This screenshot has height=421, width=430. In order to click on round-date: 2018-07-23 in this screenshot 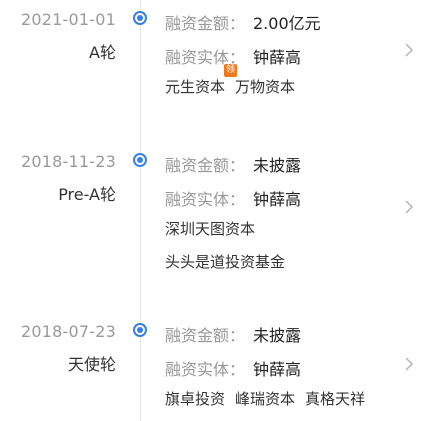, I will do `click(68, 331)`.